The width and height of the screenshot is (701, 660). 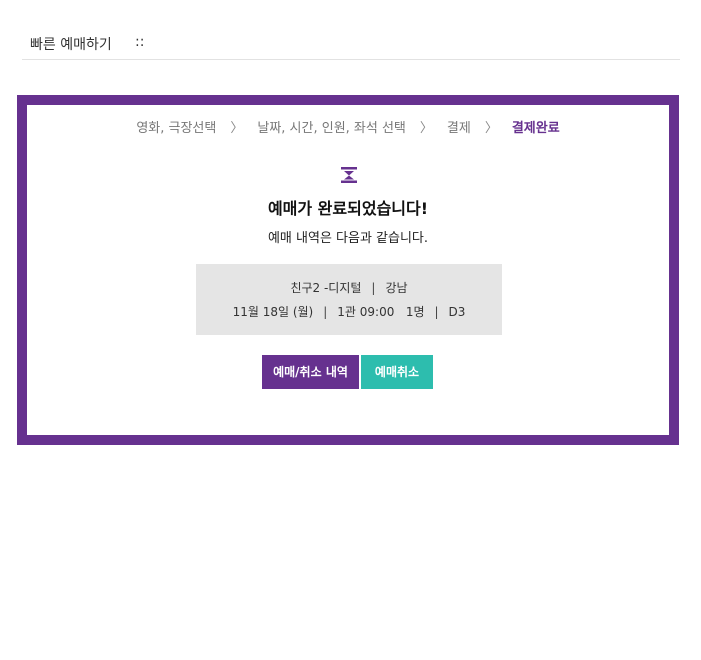 I want to click on summary-seat: D3, so click(x=457, y=312).